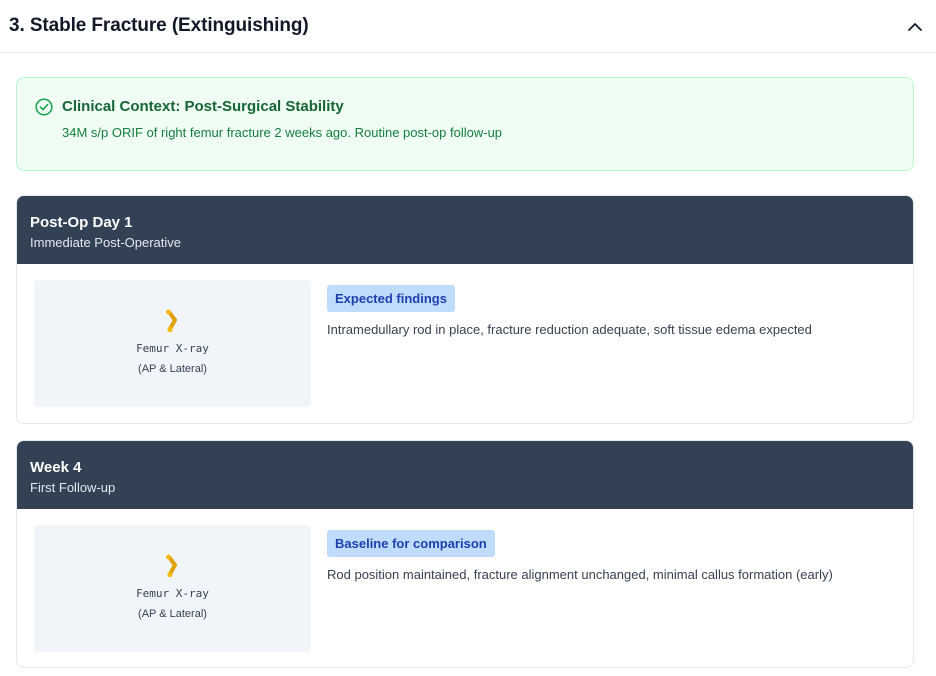  What do you see at coordinates (465, 475) in the screenshot?
I see `card-header: Week 4 First Follow-up` at bounding box center [465, 475].